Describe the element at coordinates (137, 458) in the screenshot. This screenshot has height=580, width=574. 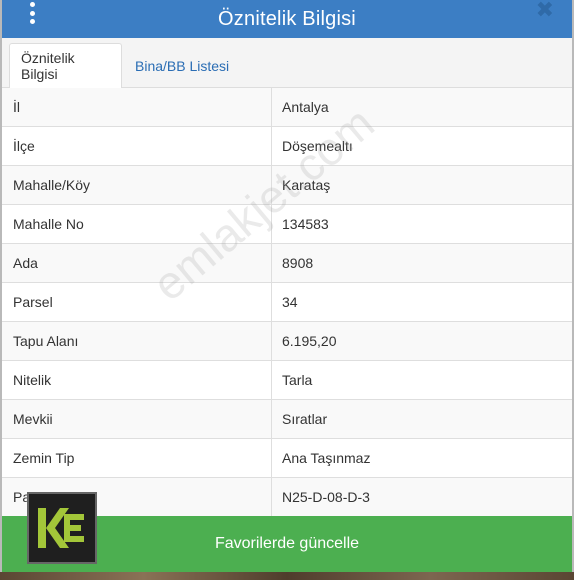
I see `row-label: Zemin Tip` at that location.